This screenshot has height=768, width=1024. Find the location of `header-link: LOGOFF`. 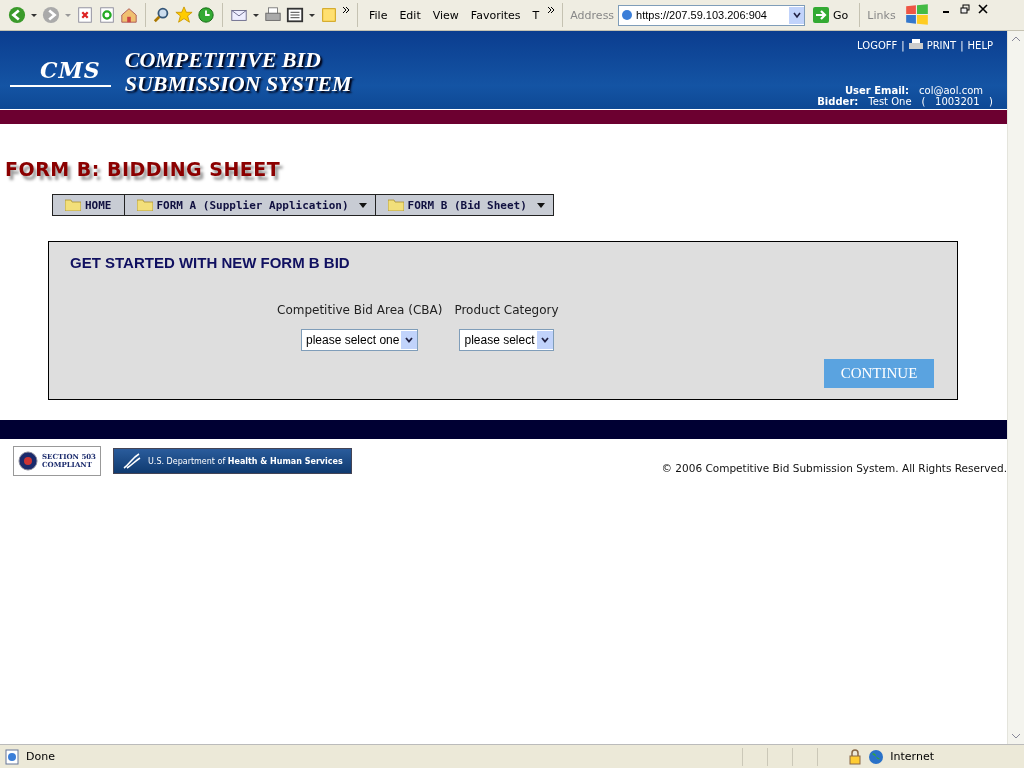

header-link: LOGOFF is located at coordinates (877, 45).